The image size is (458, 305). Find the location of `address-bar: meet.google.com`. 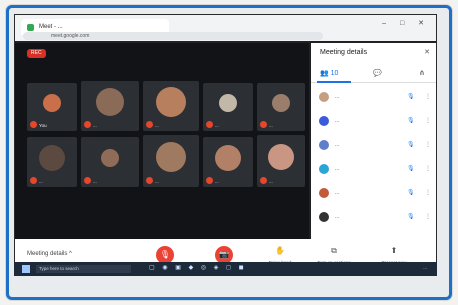

address-bar: meet.google.com is located at coordinates (173, 36).